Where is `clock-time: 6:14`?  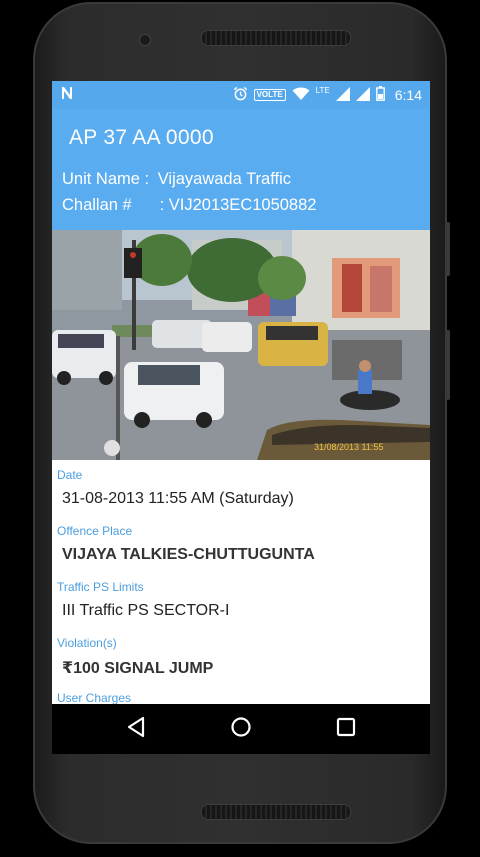 clock-time: 6:14 is located at coordinates (408, 95).